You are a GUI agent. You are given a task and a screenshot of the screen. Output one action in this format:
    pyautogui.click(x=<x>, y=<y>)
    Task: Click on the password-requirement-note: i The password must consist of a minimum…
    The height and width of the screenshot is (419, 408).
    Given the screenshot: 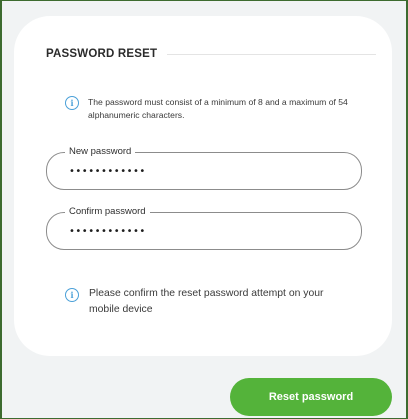 What is the action you would take?
    pyautogui.click(x=215, y=109)
    